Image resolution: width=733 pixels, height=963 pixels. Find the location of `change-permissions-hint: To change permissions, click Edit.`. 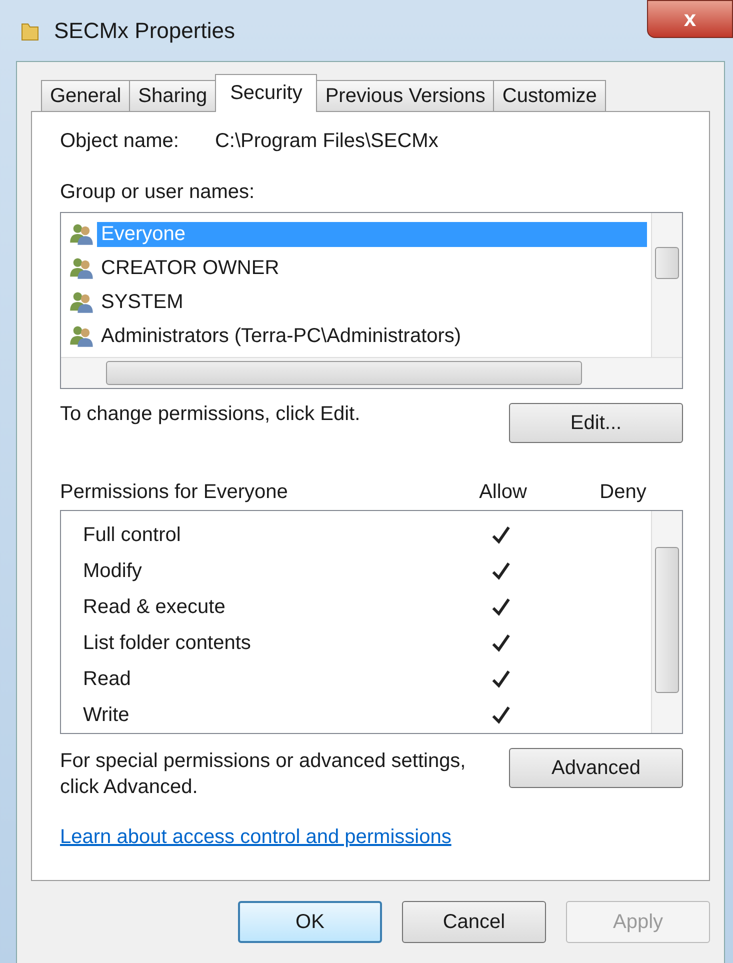

change-permissions-hint: To change permissions, click Edit. is located at coordinates (210, 414).